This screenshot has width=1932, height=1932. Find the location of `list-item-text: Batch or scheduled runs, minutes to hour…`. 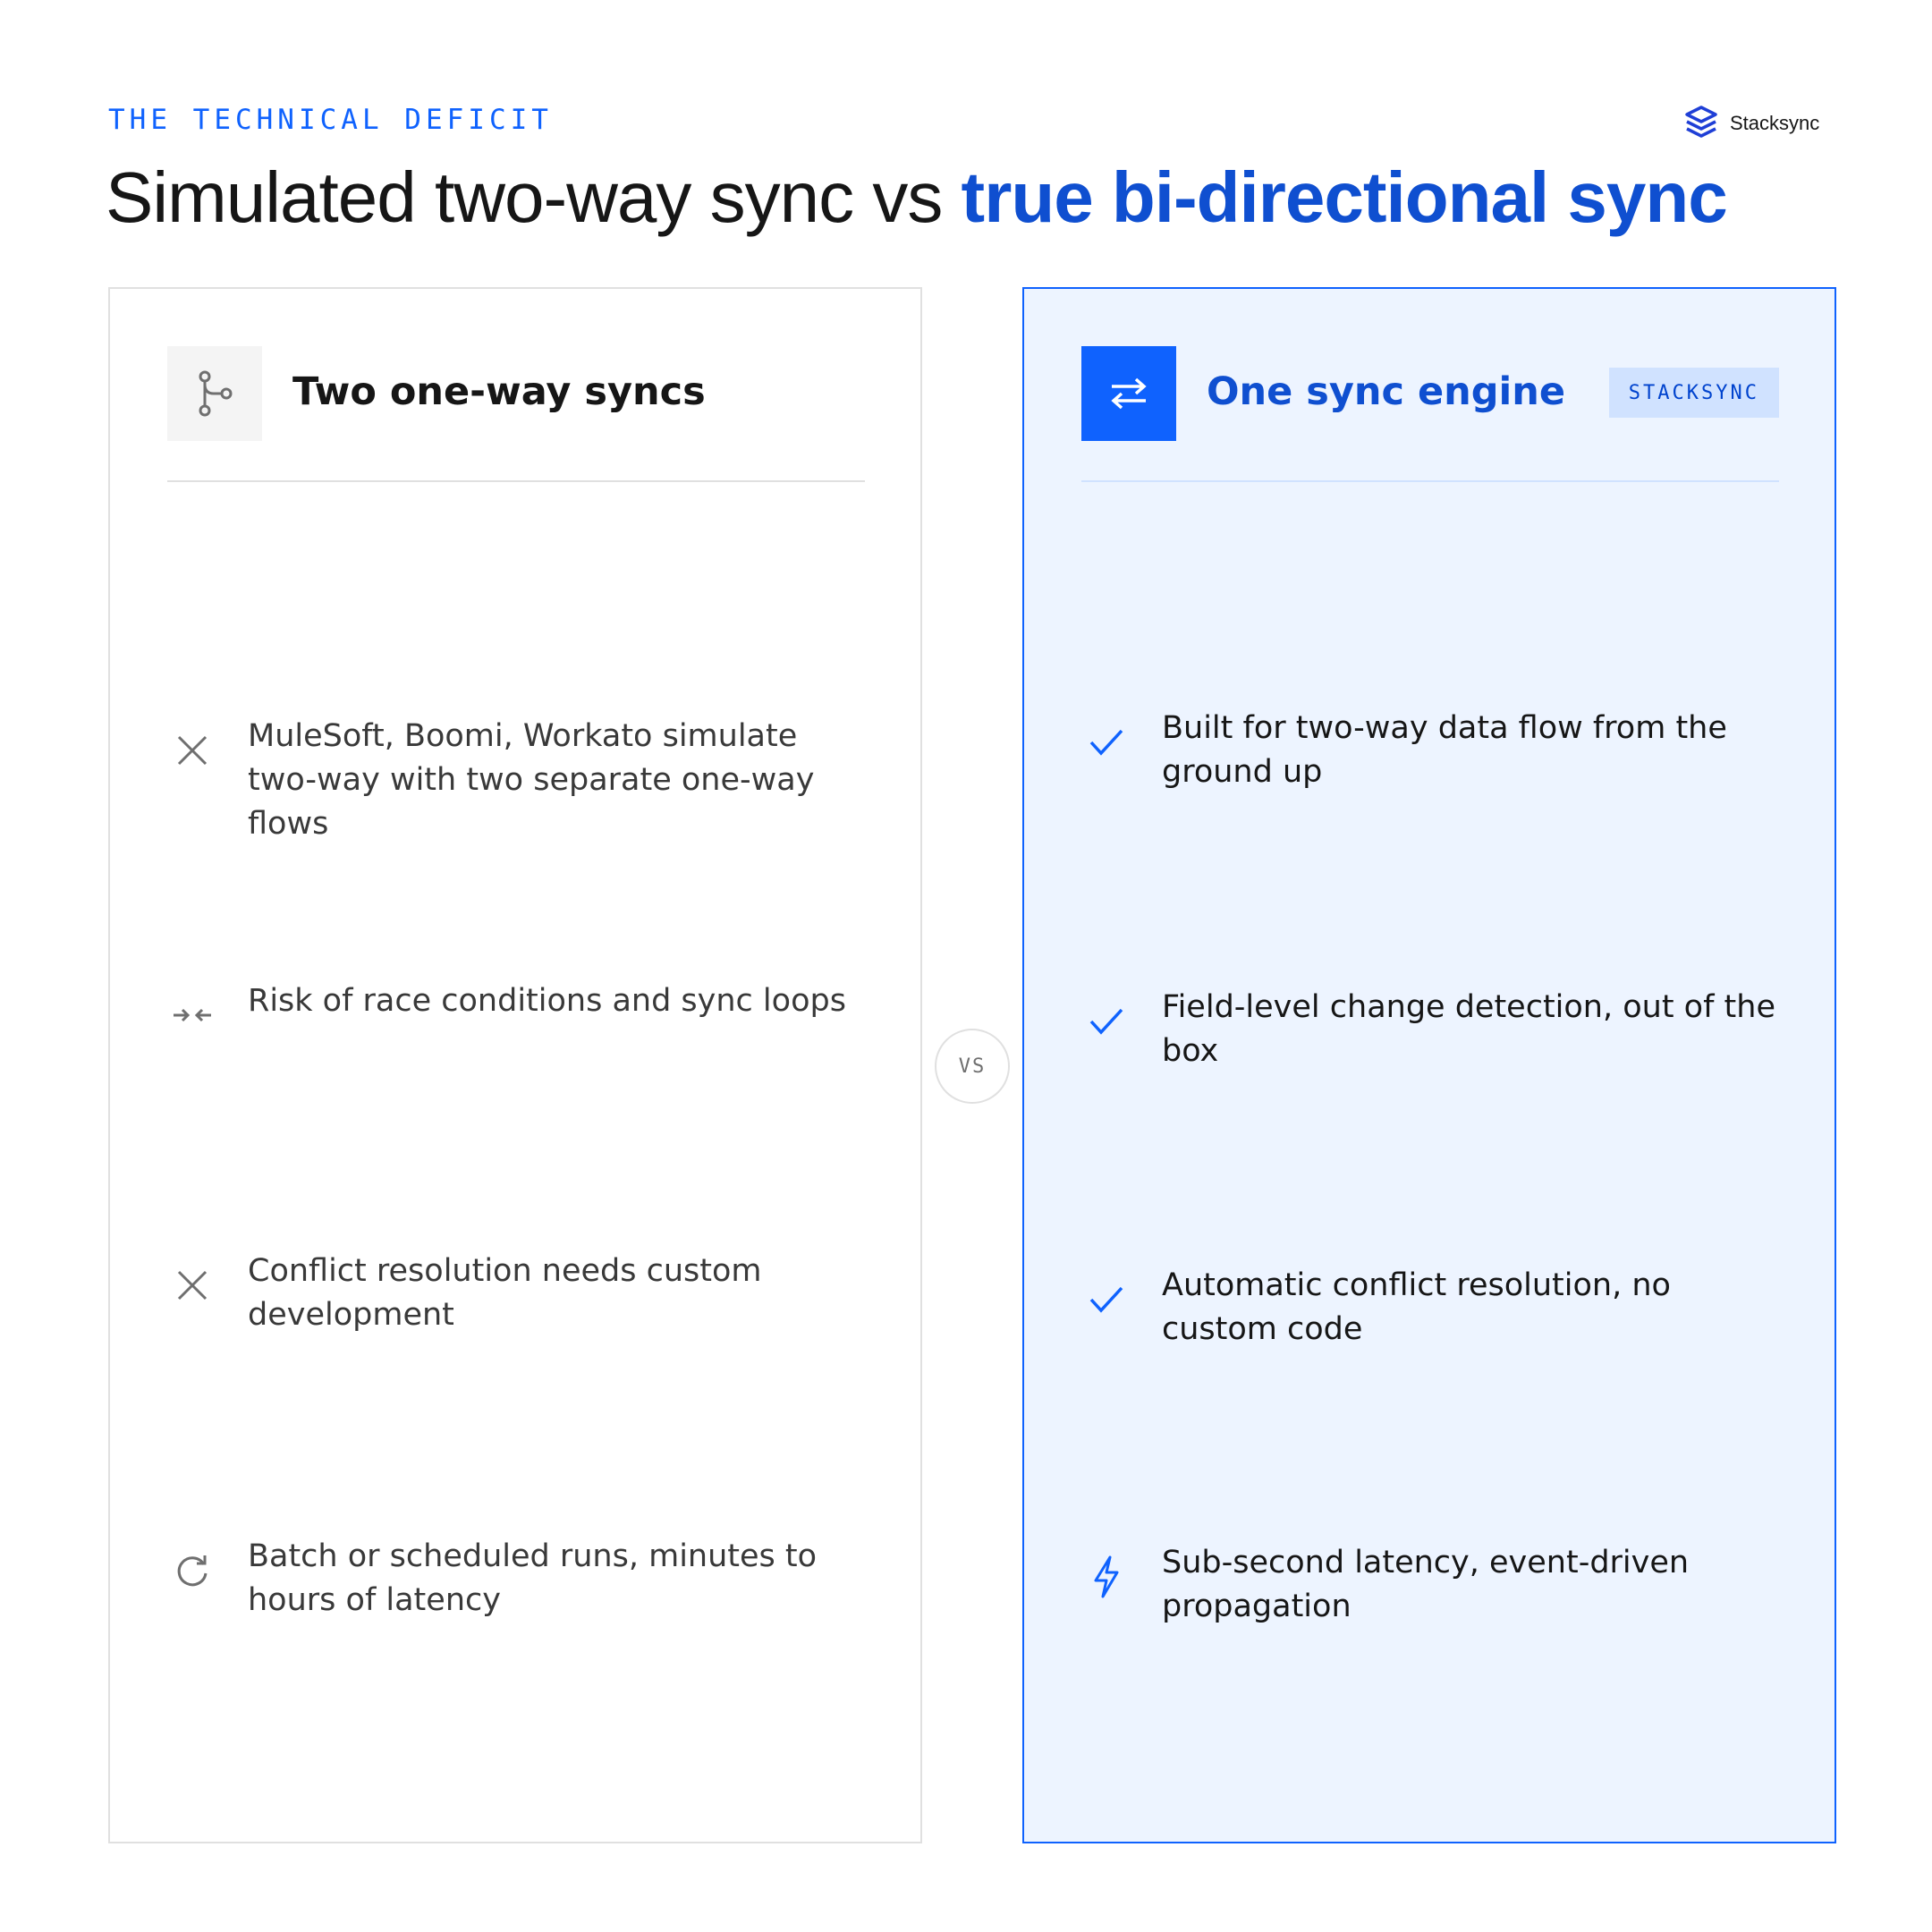

list-item-text: Batch or scheduled runs, minutes to hour… is located at coordinates (533, 1578).